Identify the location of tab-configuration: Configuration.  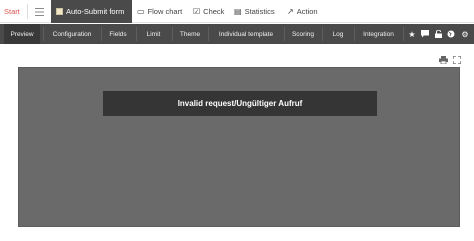
(72, 34).